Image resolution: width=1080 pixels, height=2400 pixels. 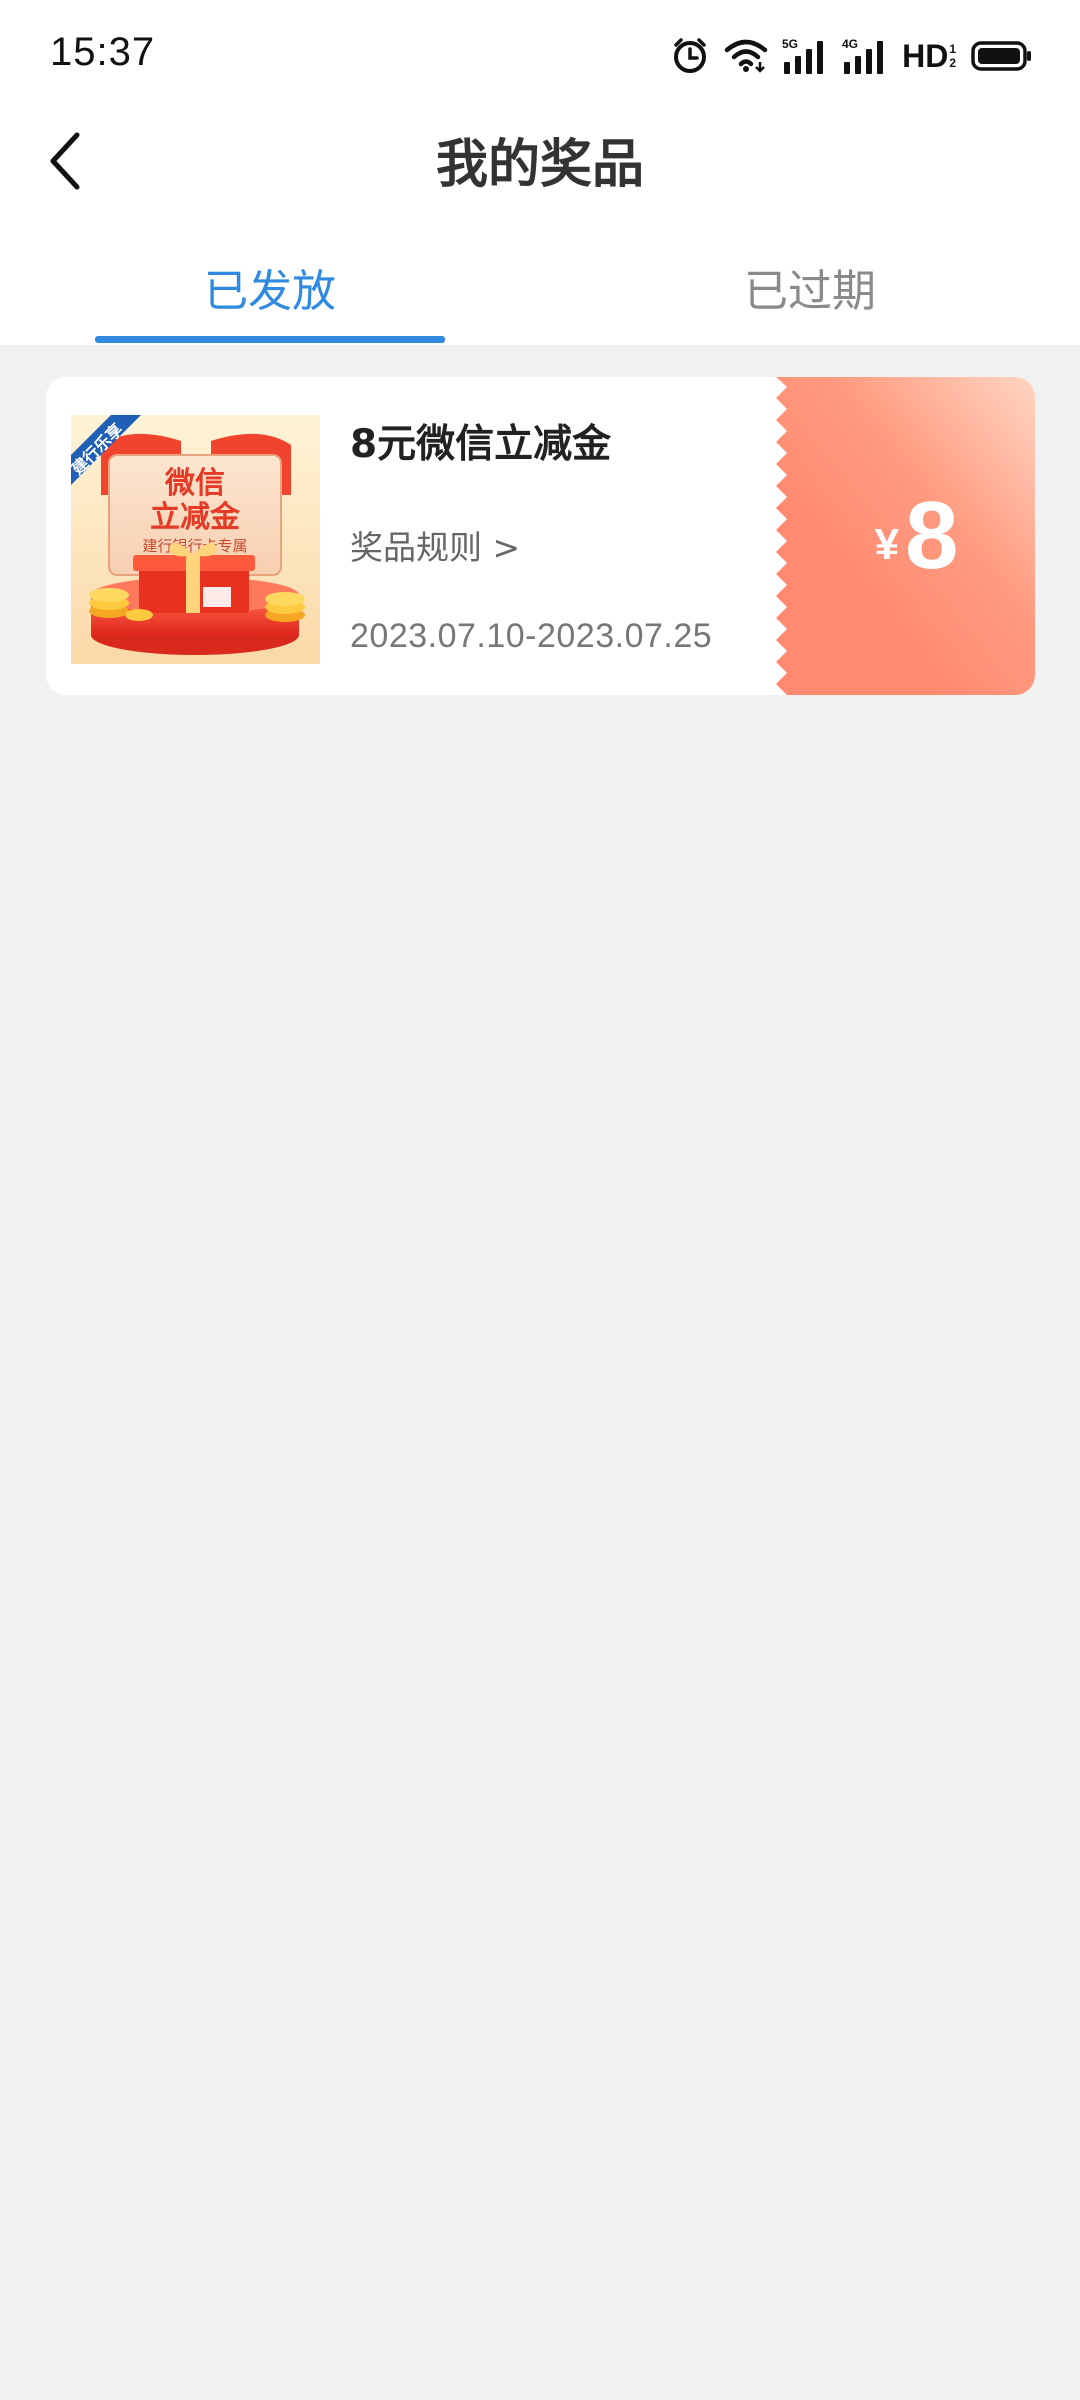 What do you see at coordinates (952, 49) in the screenshot?
I see `hd-sub-1: 1` at bounding box center [952, 49].